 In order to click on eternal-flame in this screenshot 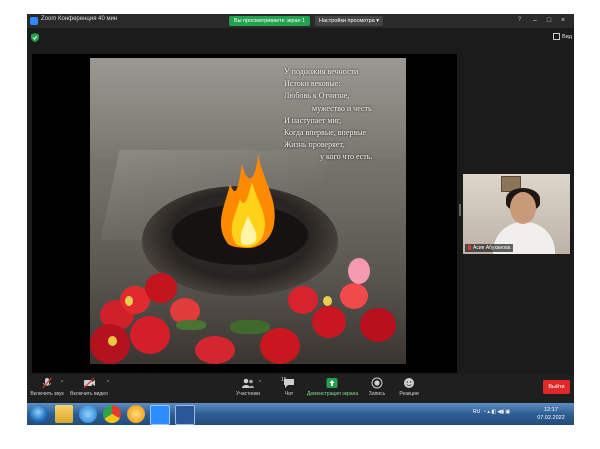, I will do `click(247, 201)`.